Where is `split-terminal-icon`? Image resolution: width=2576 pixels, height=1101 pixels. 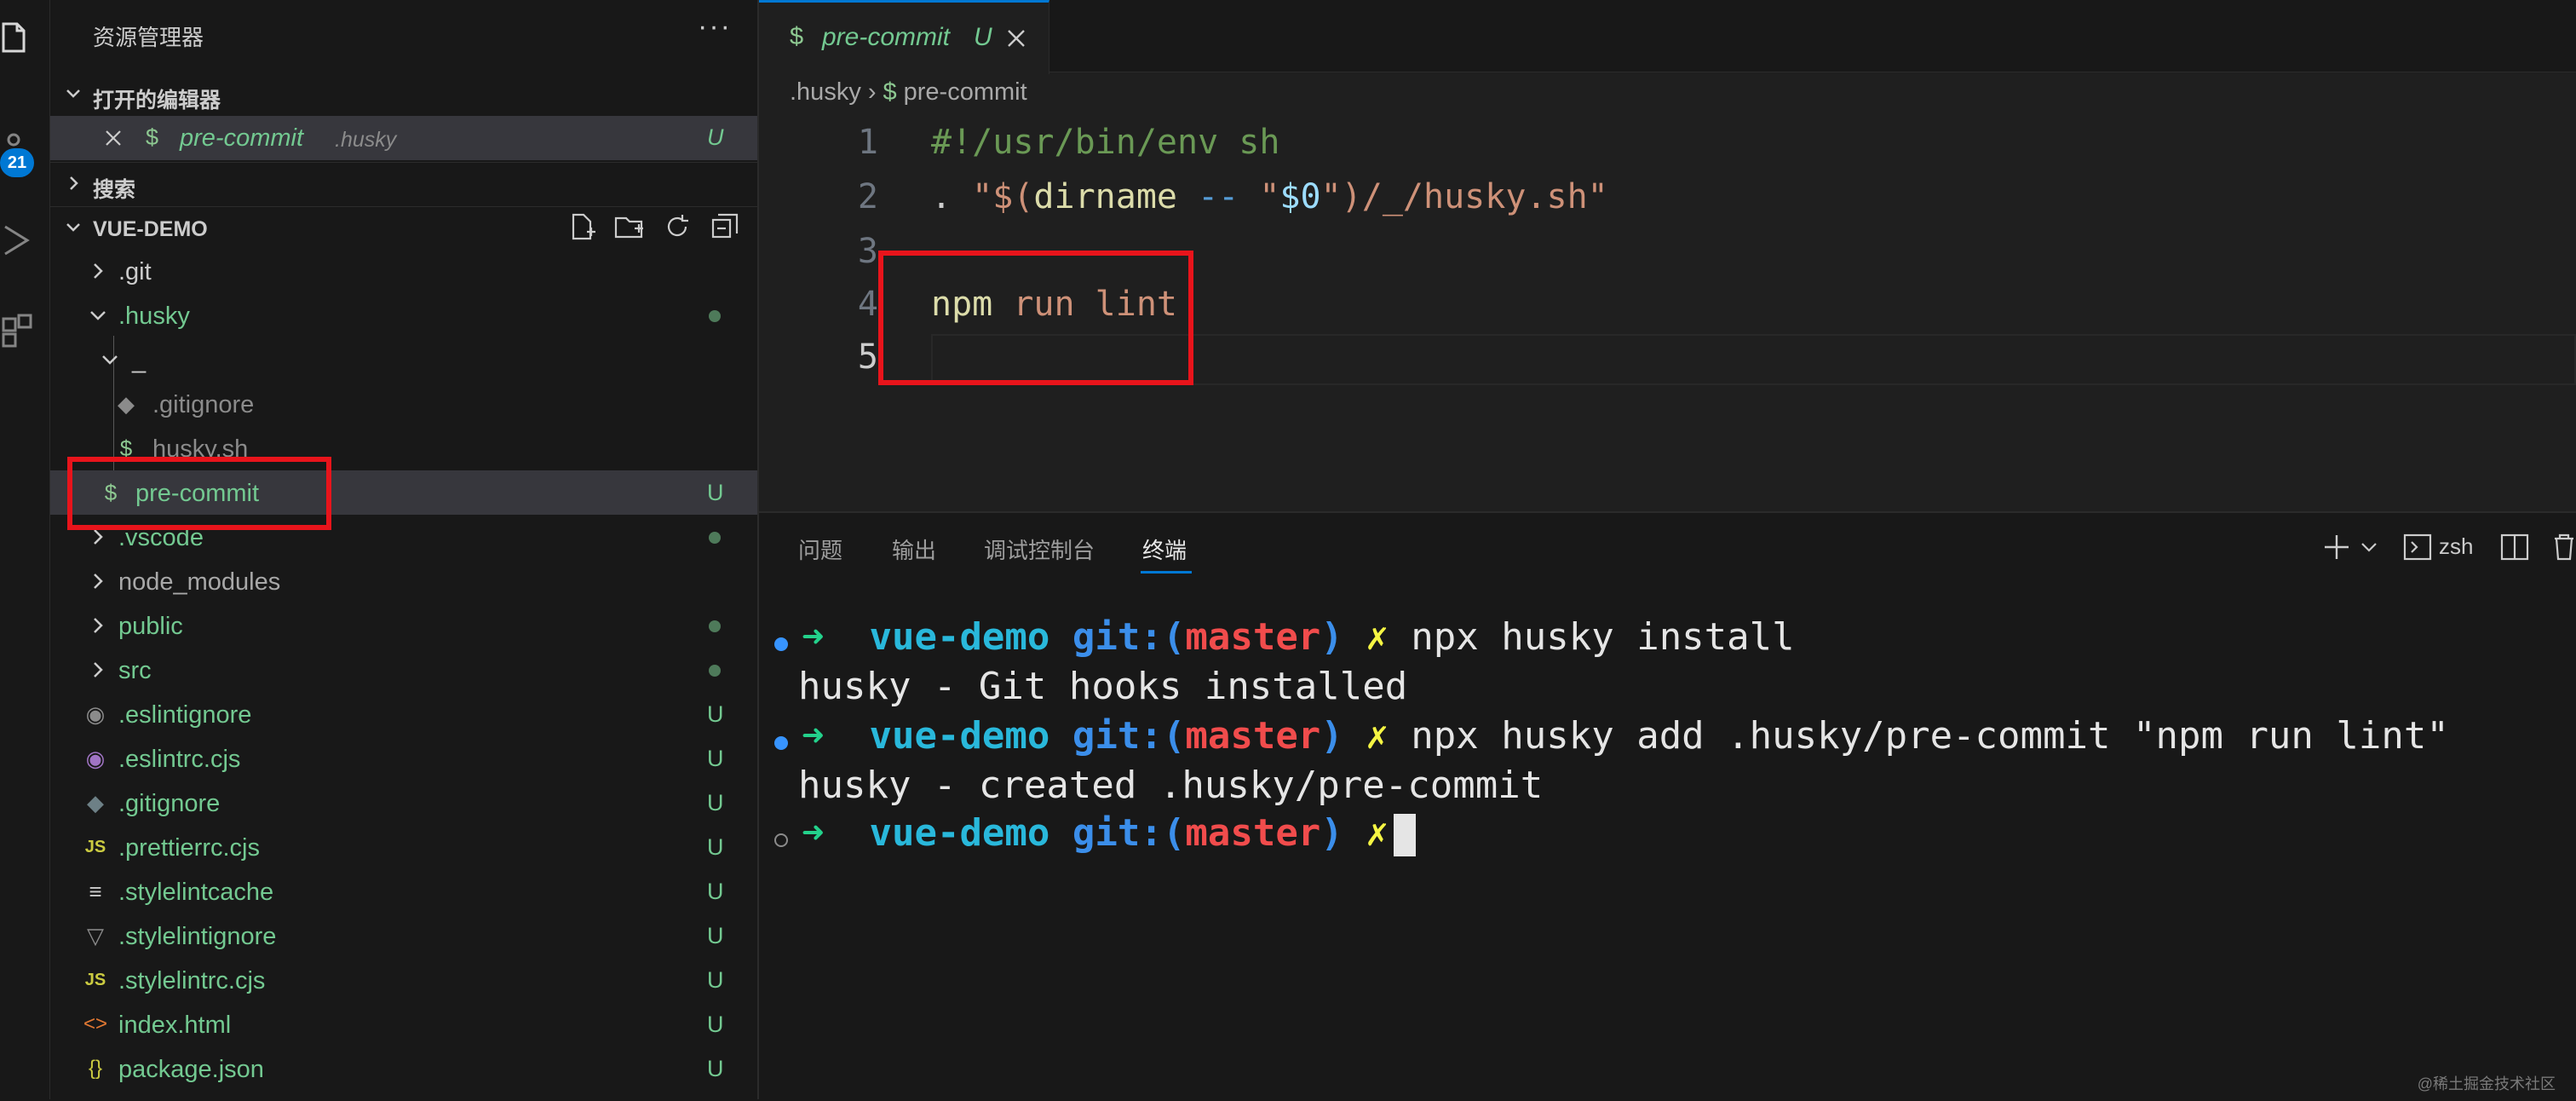 split-terminal-icon is located at coordinates (2515, 547).